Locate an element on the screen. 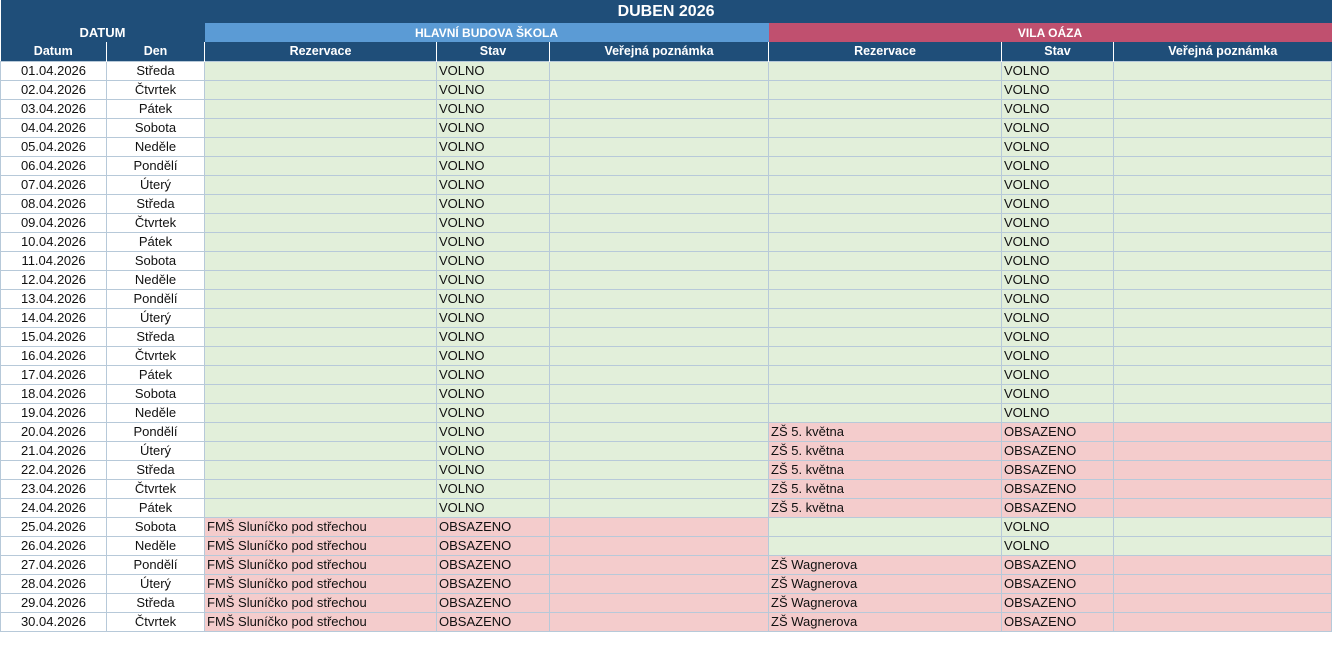 The image size is (1332, 668). date-cell: 10.04.2026 is located at coordinates (53, 241).